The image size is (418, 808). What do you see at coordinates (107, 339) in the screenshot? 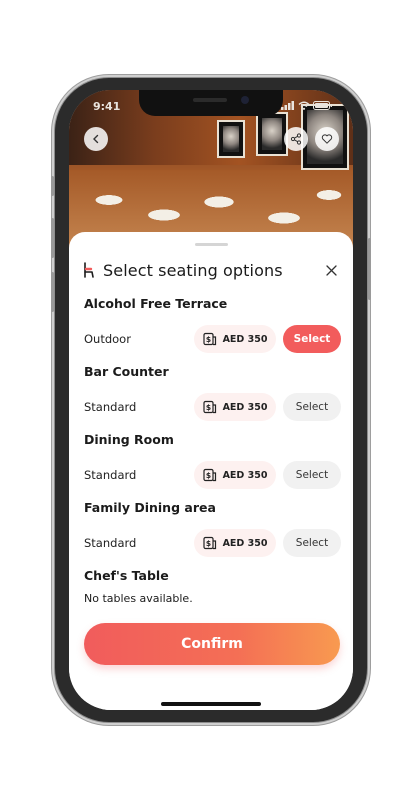
I see `seating-option-type: Outdoor` at bounding box center [107, 339].